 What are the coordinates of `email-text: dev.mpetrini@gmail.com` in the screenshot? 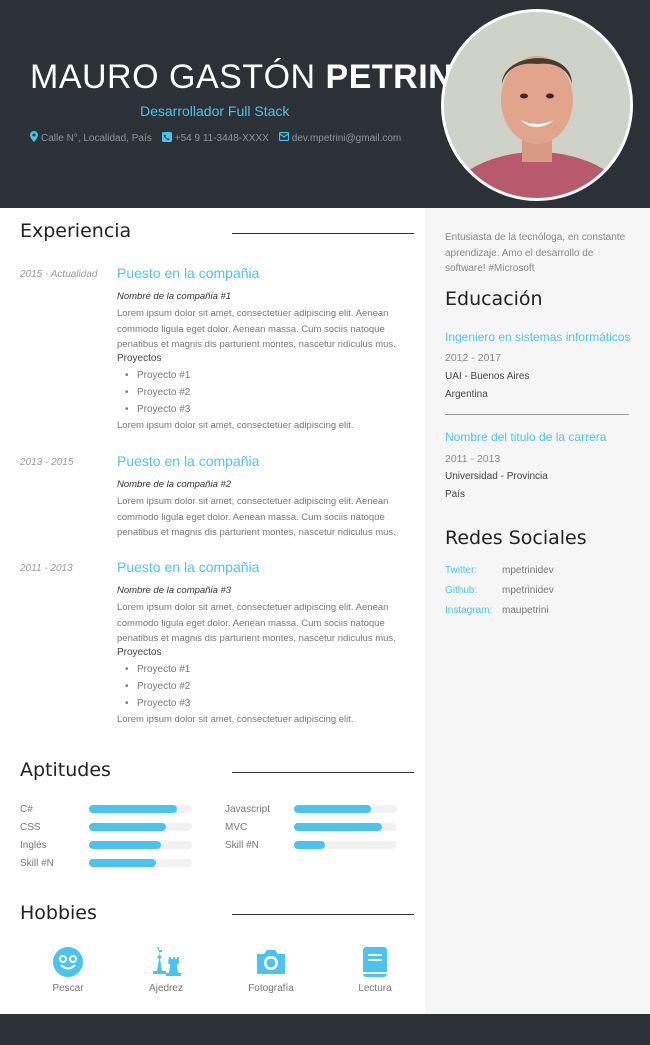 It's located at (346, 138).